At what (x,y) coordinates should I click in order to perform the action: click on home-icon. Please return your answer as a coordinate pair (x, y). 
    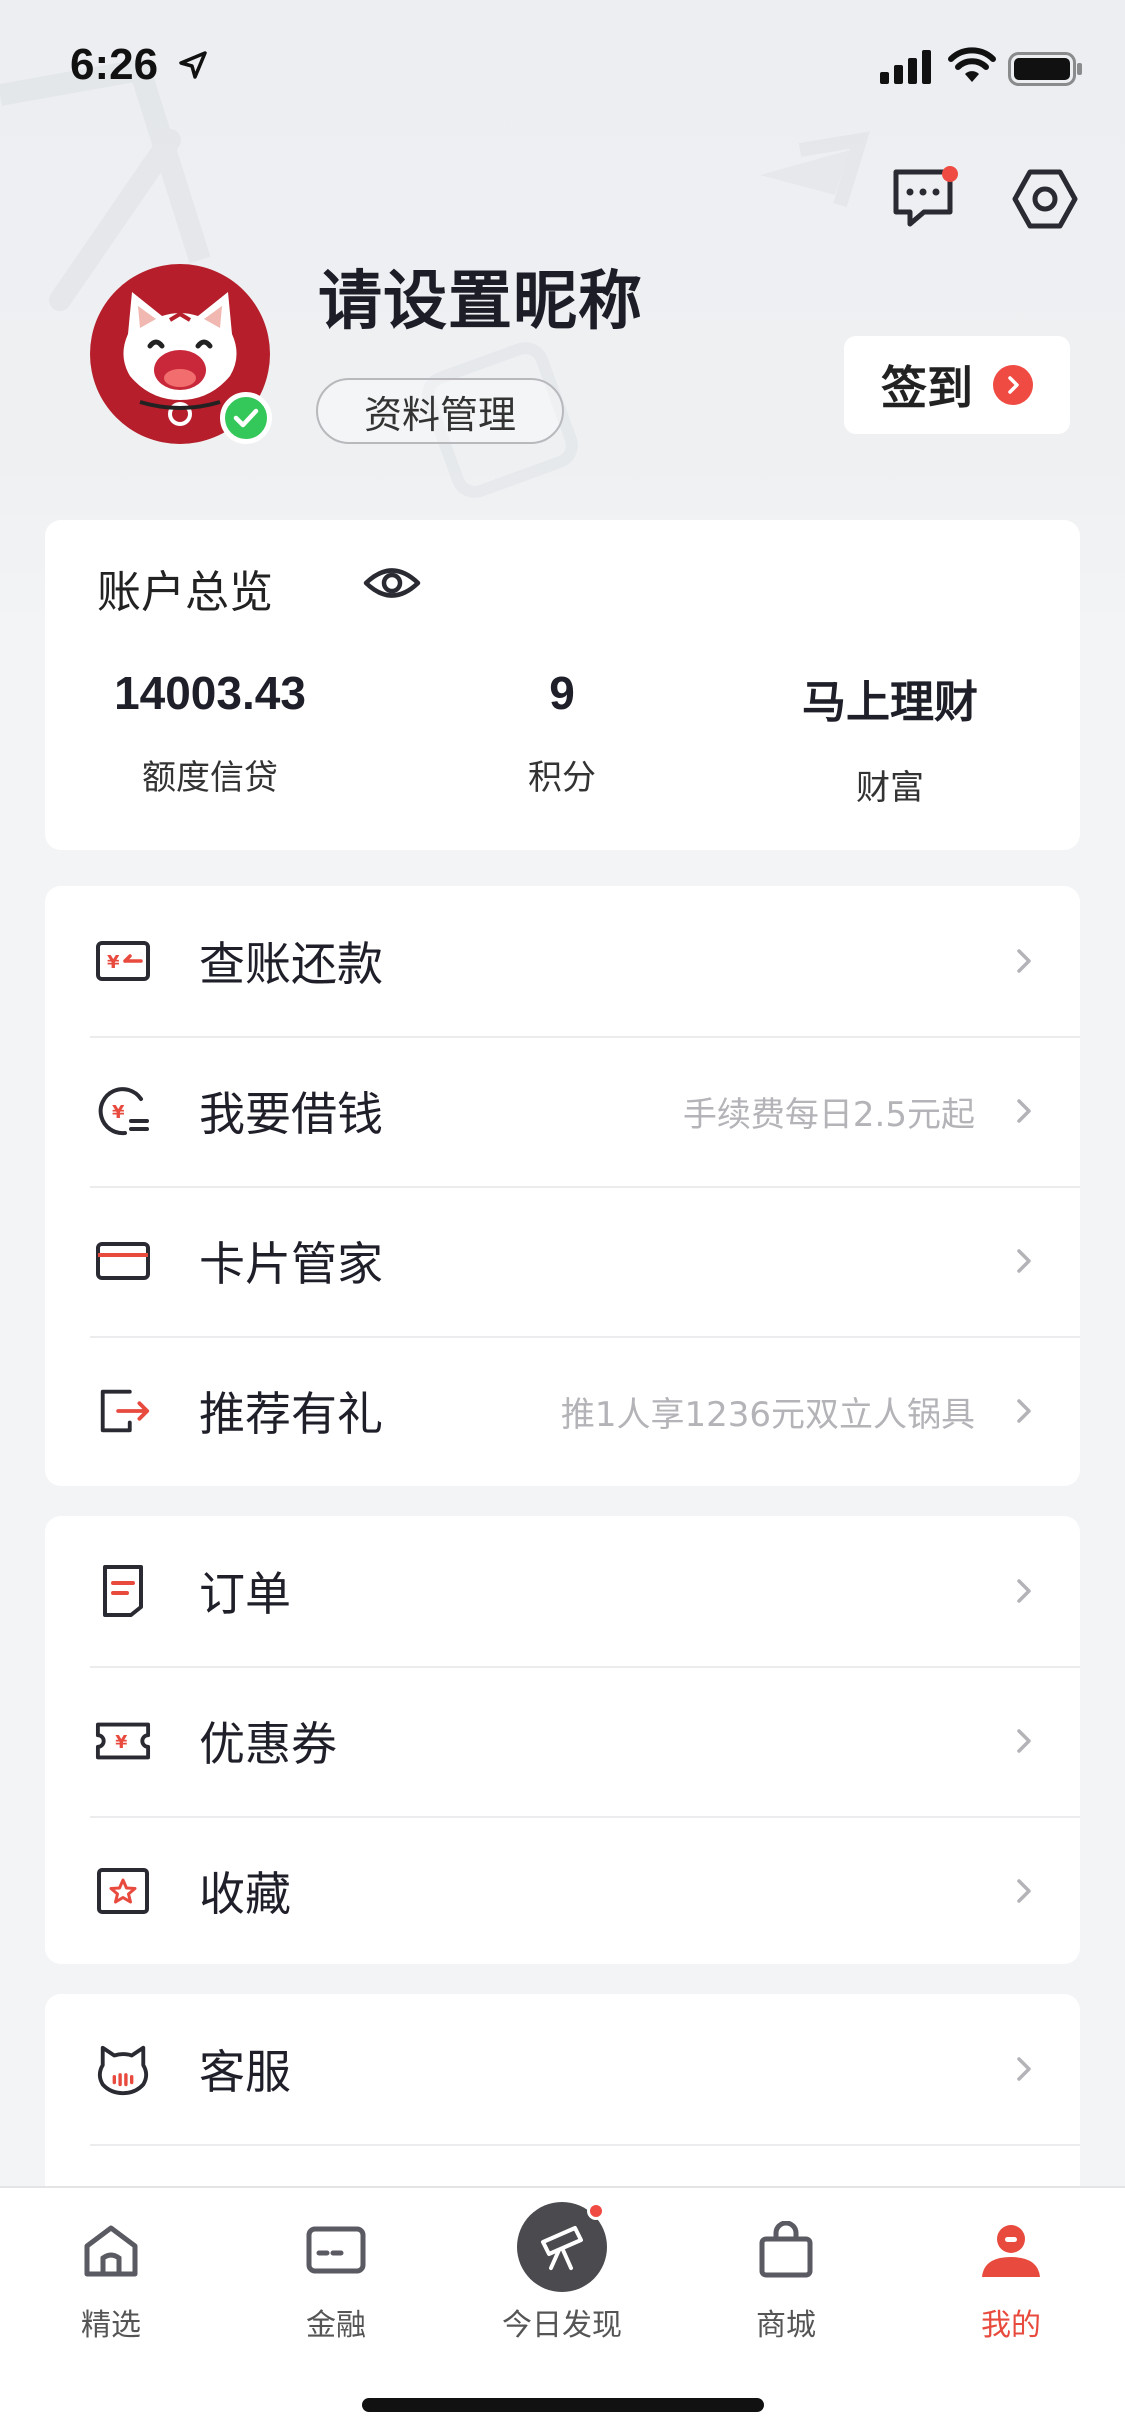
    Looking at the image, I should click on (111, 2250).